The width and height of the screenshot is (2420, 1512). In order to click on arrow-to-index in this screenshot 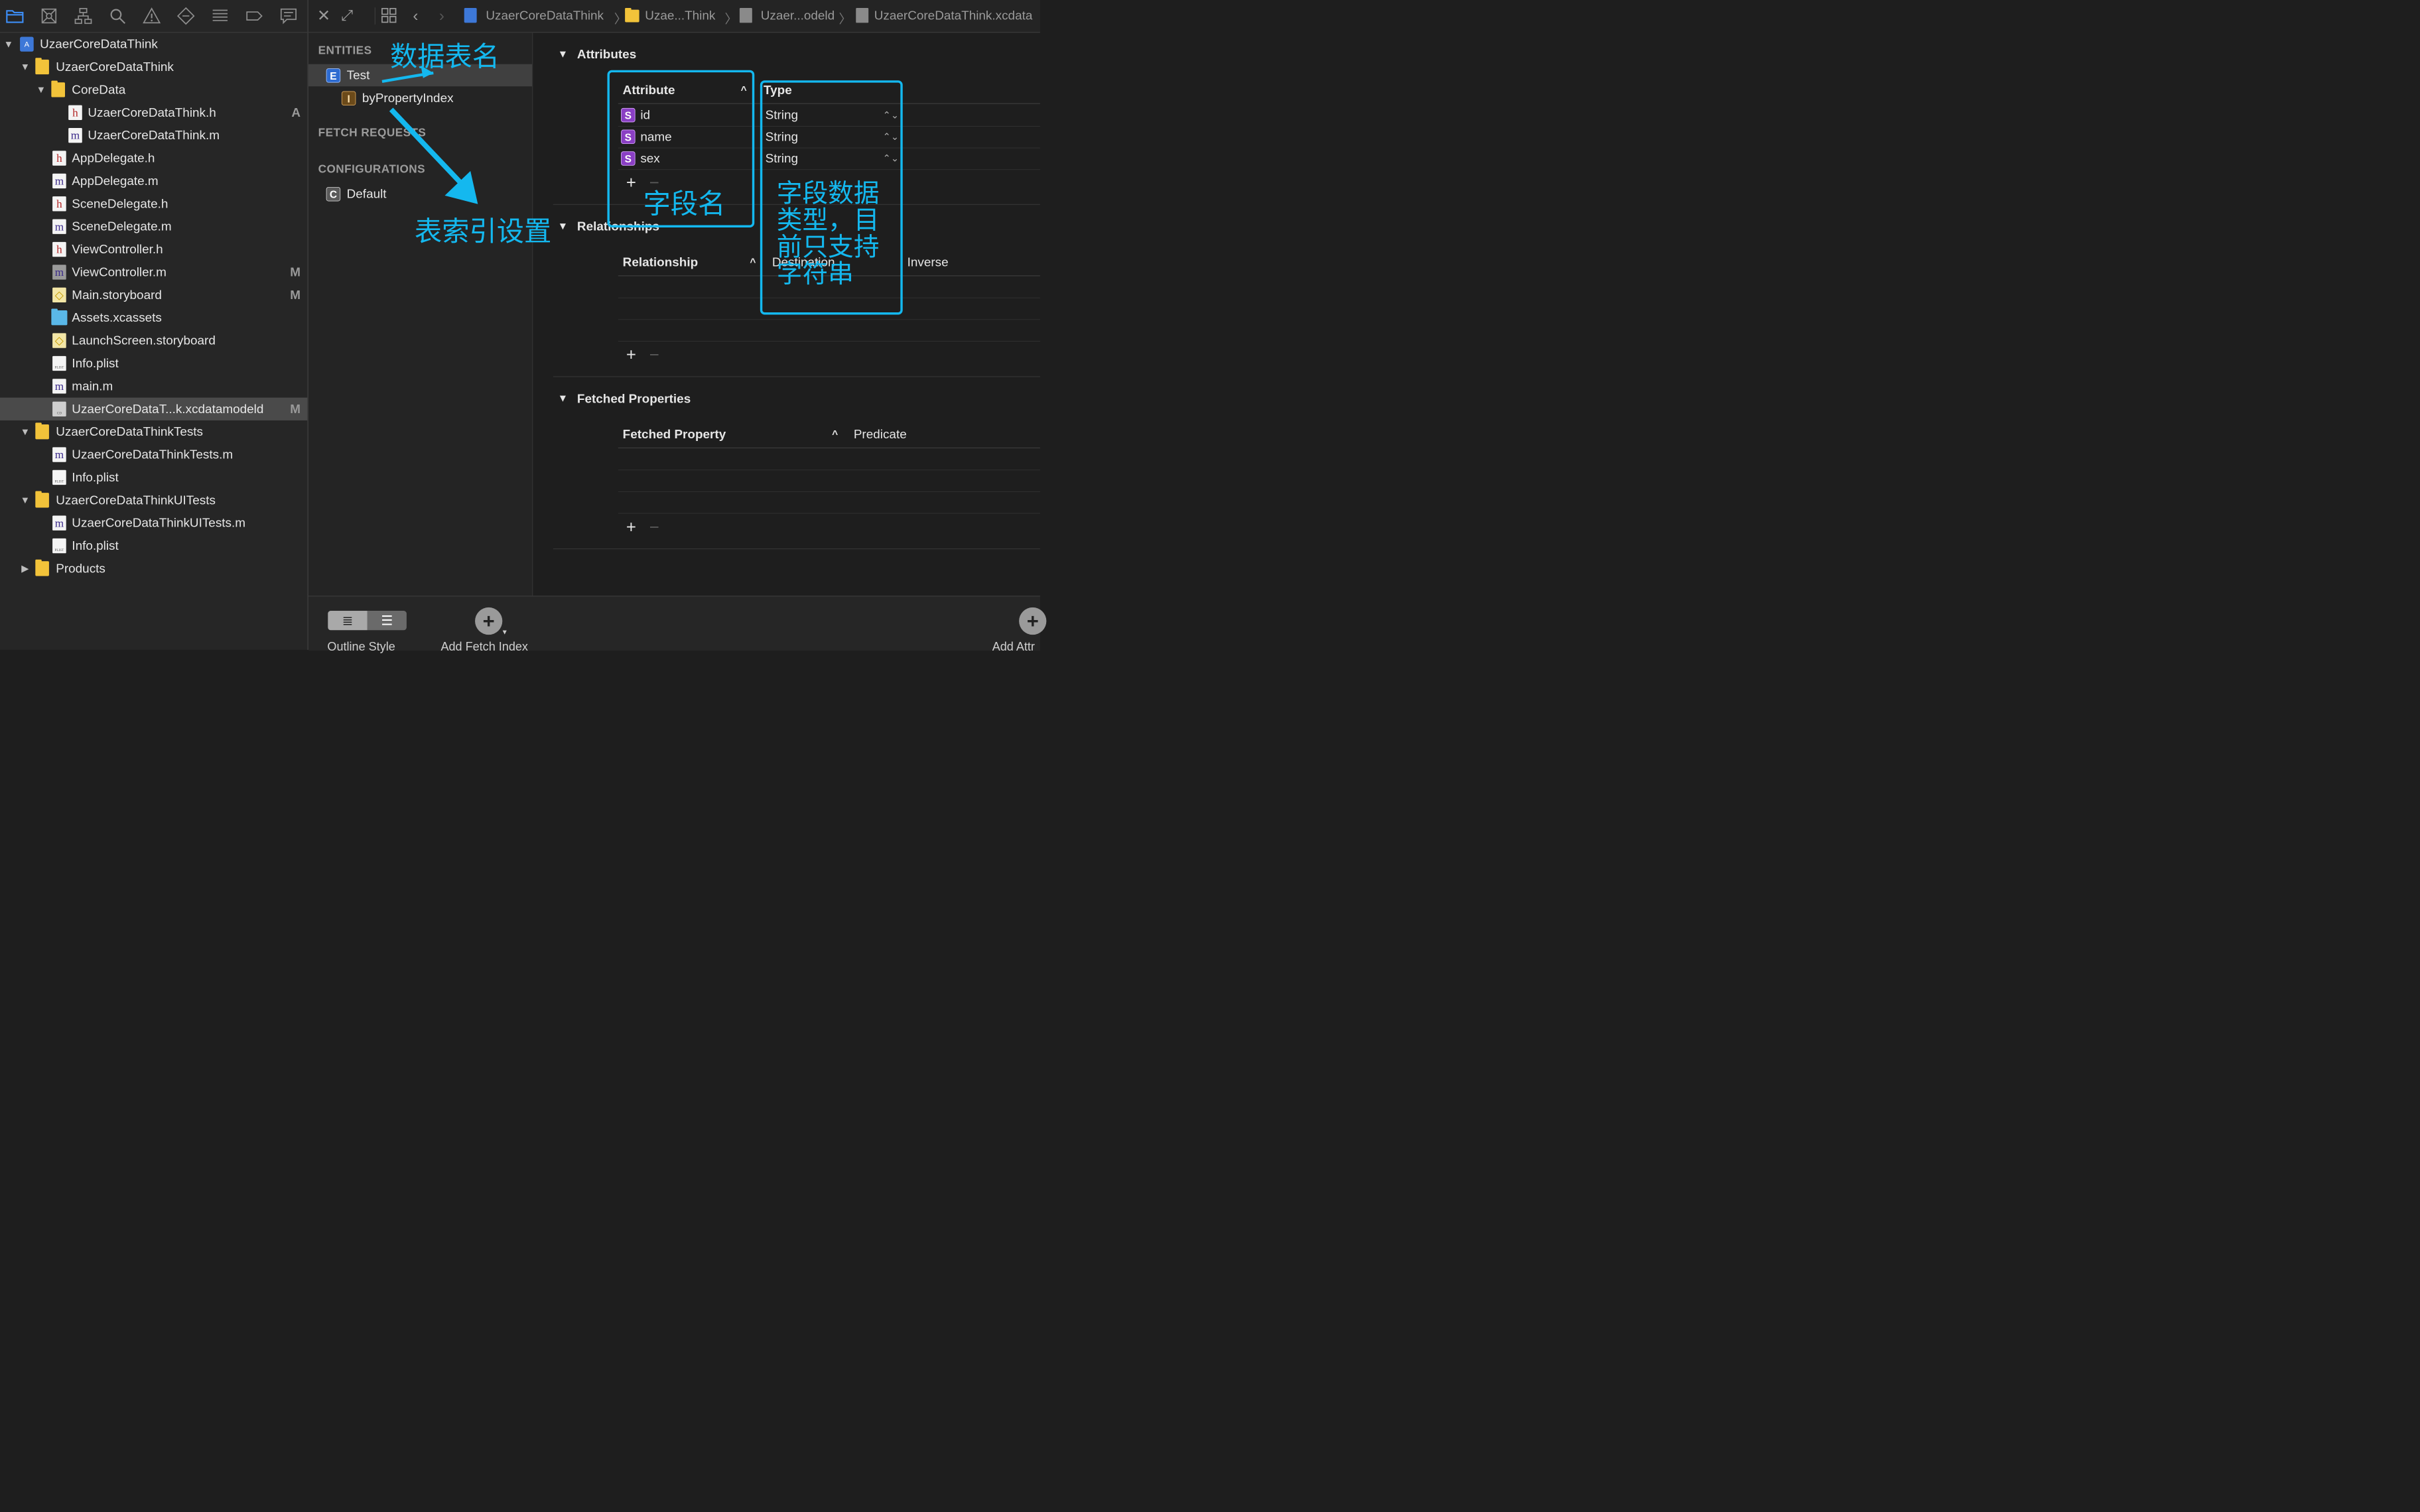, I will do `click(427, 147)`.